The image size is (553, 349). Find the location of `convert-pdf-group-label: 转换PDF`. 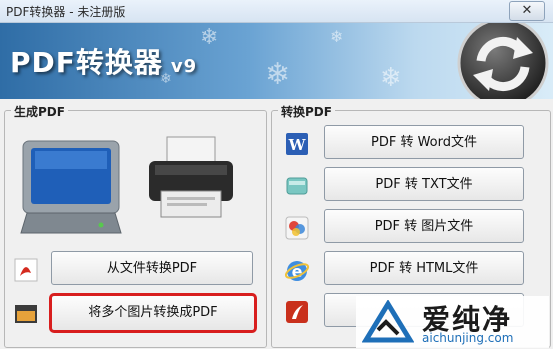

convert-pdf-group-label: 转换PDF is located at coordinates (306, 111).